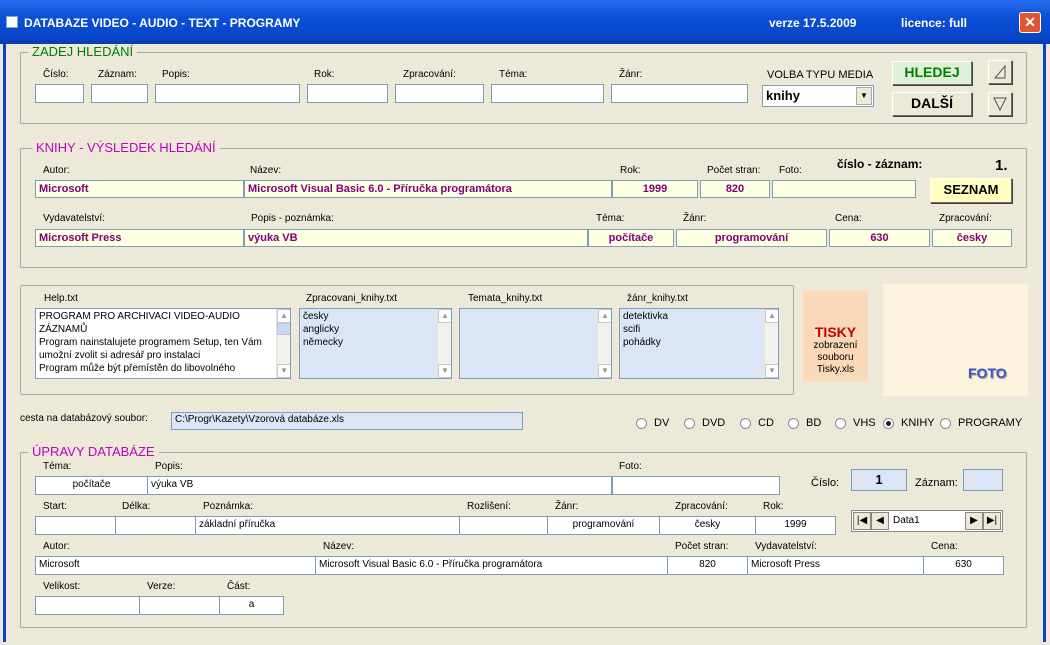 Image resolution: width=1050 pixels, height=645 pixels. Describe the element at coordinates (175, 565) in the screenshot. I see `edit-autor-input: Microsoft` at that location.